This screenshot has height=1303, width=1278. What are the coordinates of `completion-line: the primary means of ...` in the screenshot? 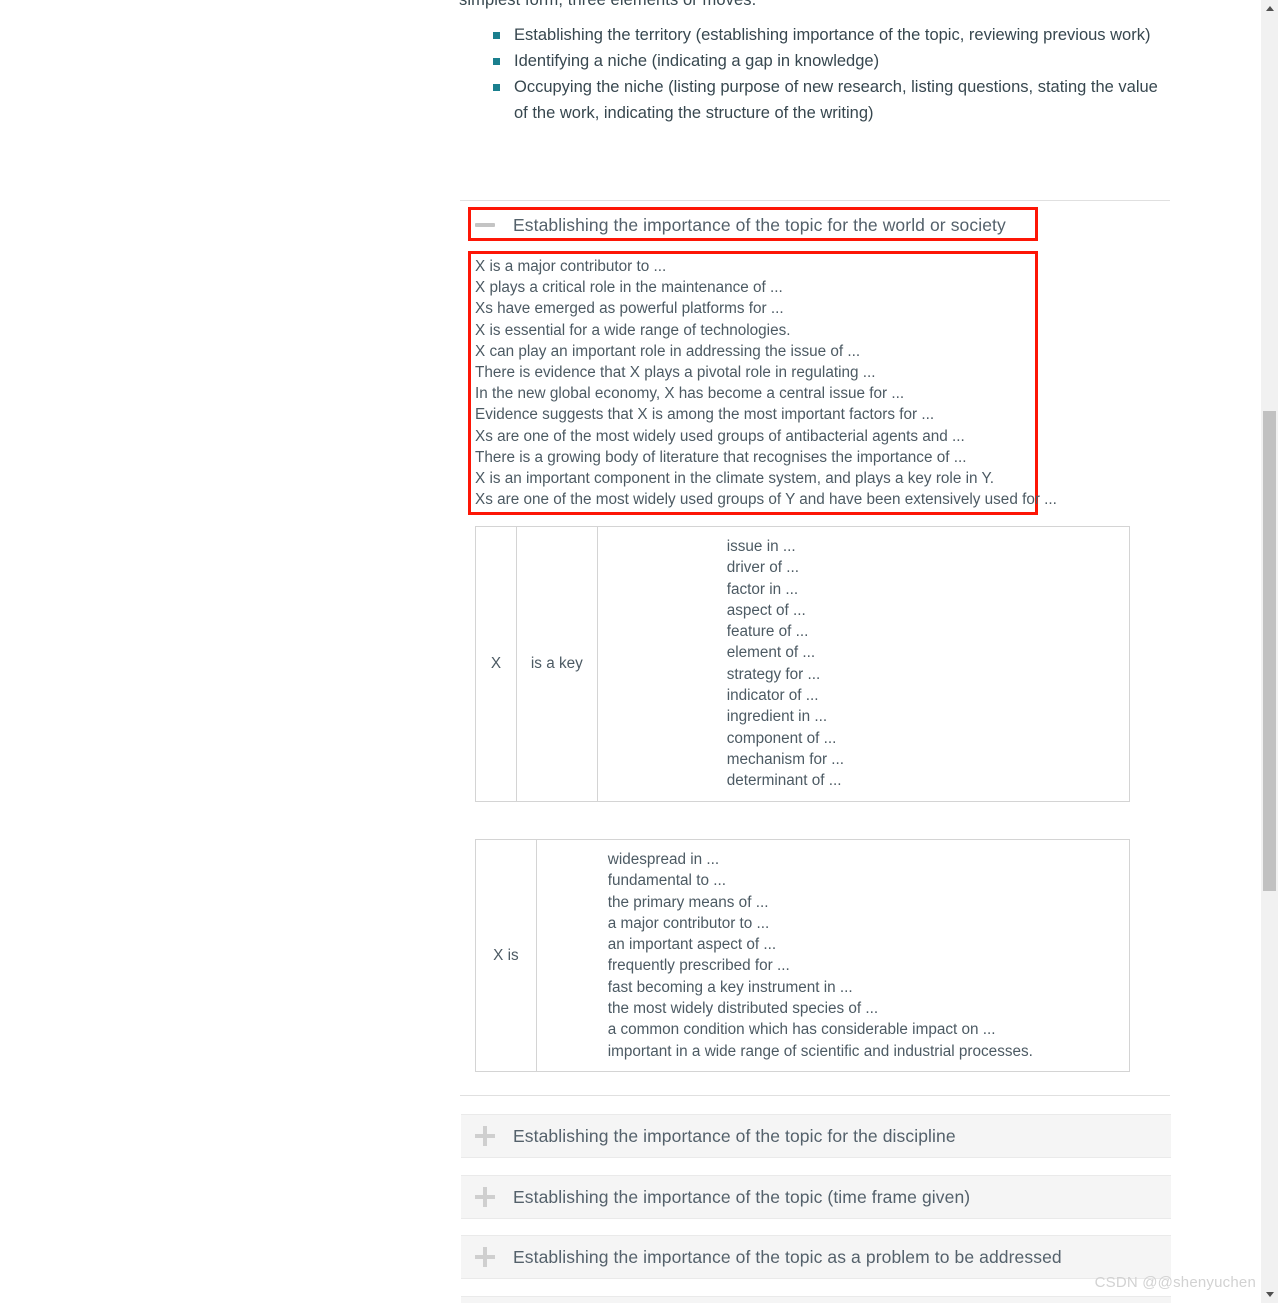 It's located at (688, 902).